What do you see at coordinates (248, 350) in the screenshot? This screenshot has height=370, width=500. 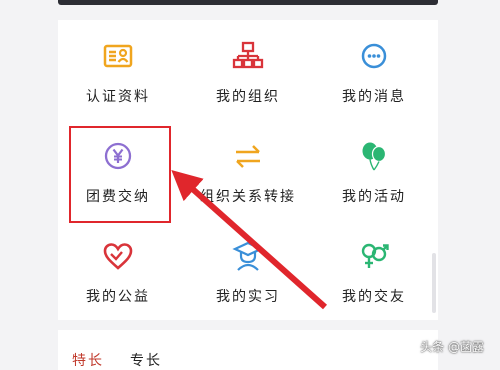 I see `bottom-section: 特长 专长` at bounding box center [248, 350].